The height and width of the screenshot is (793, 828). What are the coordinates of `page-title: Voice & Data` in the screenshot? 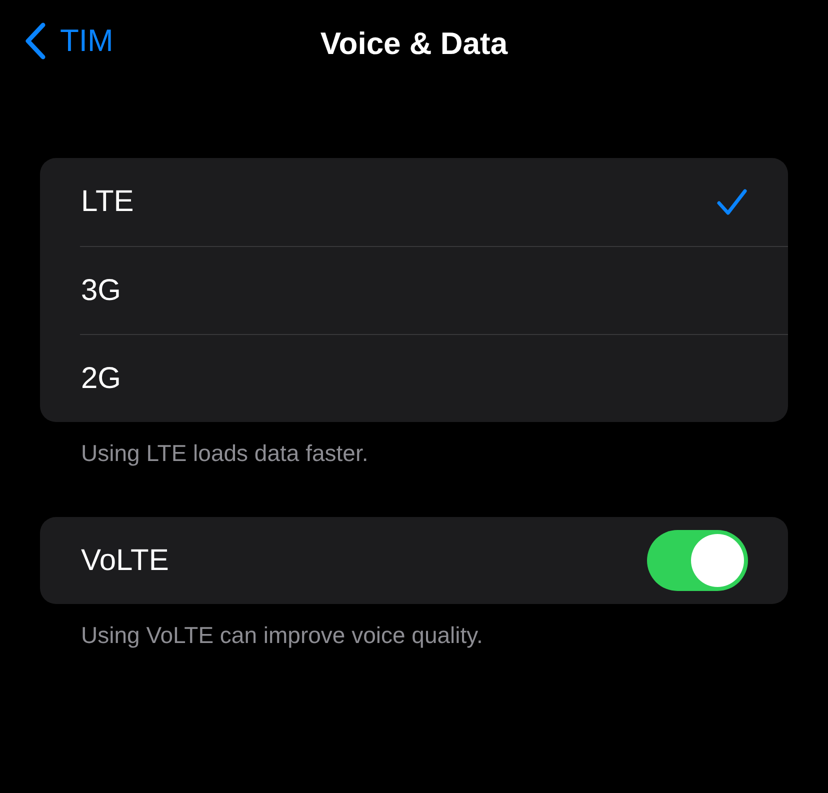 It's located at (414, 44).